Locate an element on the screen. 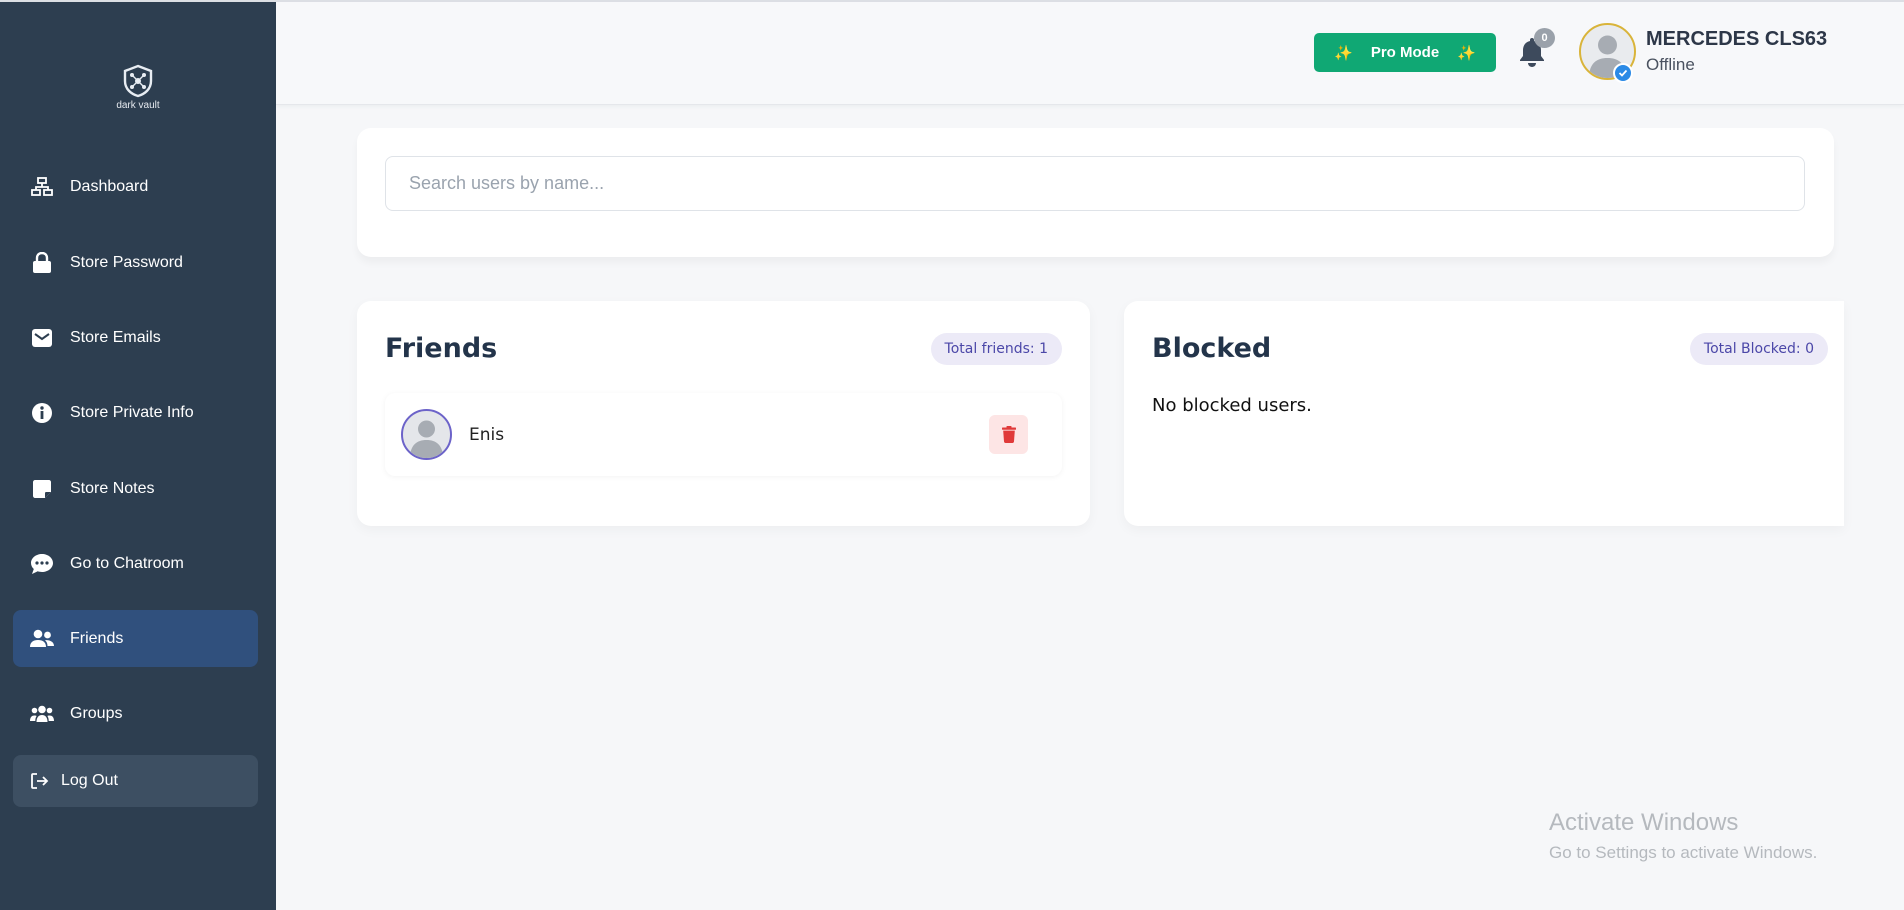  default-avatar-icon is located at coordinates (426, 439).